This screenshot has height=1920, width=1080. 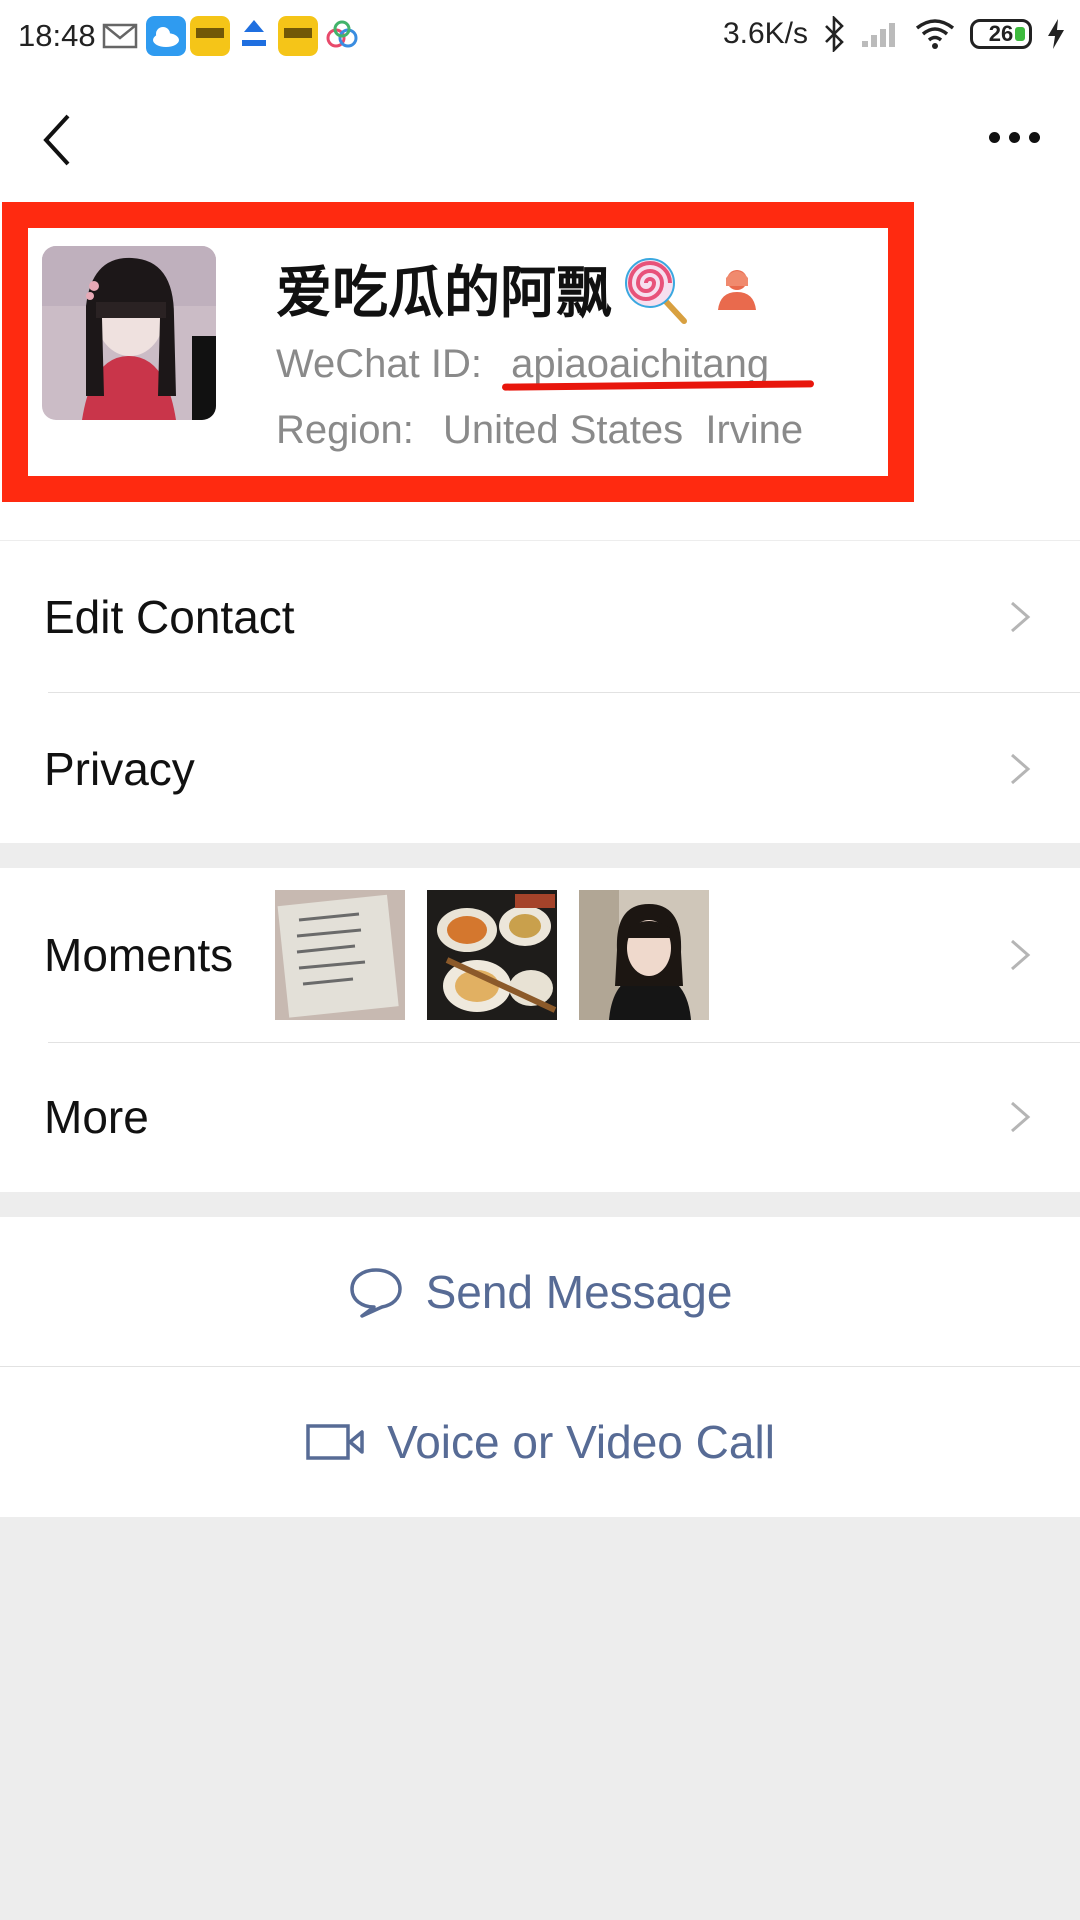 I want to click on cloud-app-icon, so click(x=166, y=36).